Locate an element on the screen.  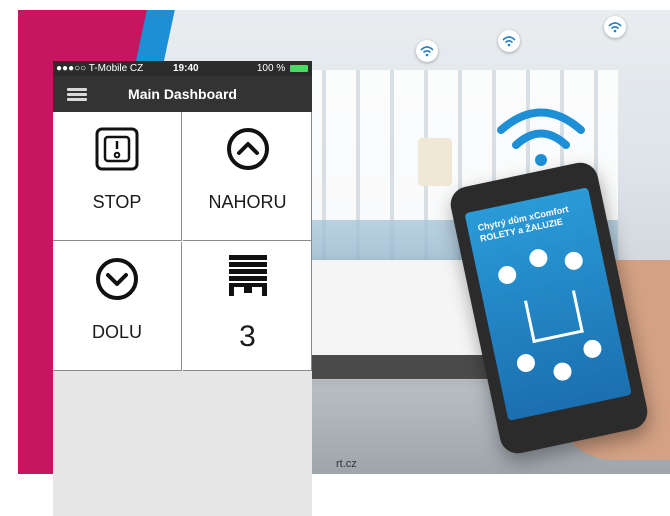
page-title: Main Dashboard is located at coordinates (182, 94).